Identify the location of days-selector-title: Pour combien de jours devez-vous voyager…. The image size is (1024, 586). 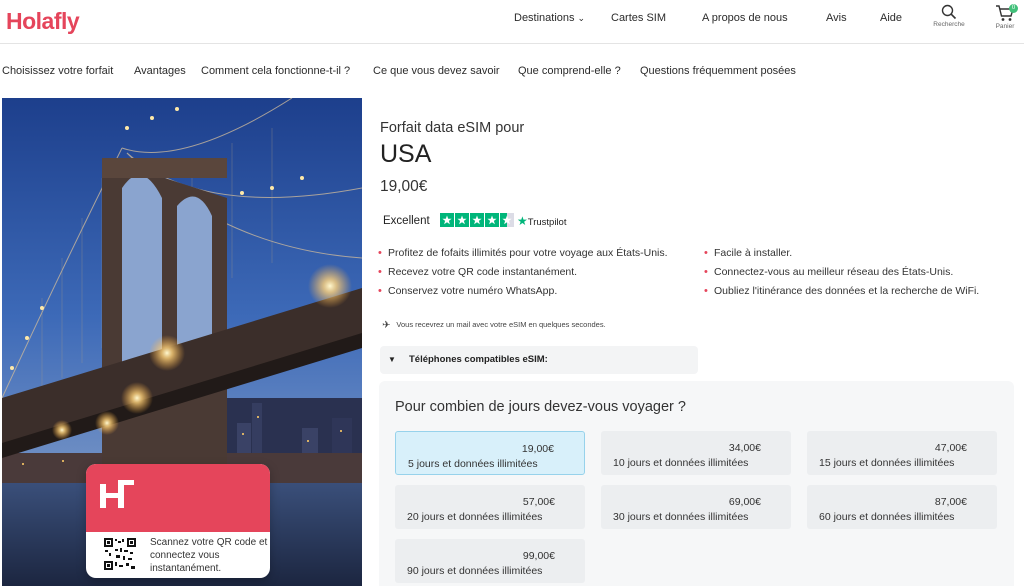
(540, 407).